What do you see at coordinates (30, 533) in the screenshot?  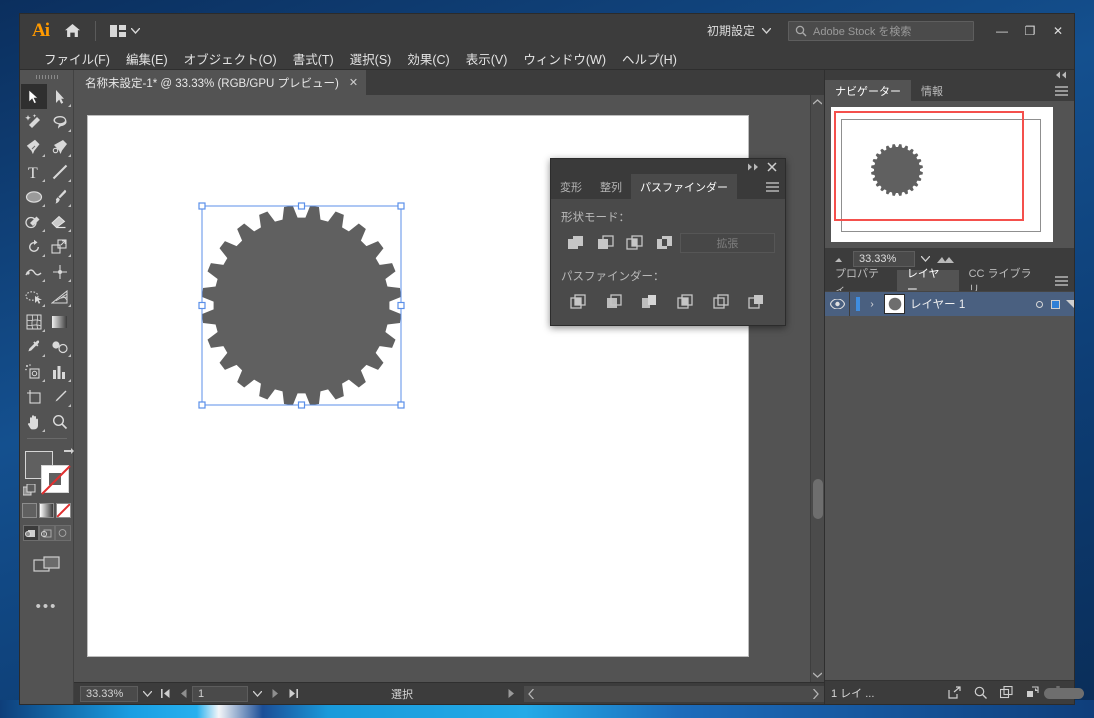 I see `draw-normal-icon` at bounding box center [30, 533].